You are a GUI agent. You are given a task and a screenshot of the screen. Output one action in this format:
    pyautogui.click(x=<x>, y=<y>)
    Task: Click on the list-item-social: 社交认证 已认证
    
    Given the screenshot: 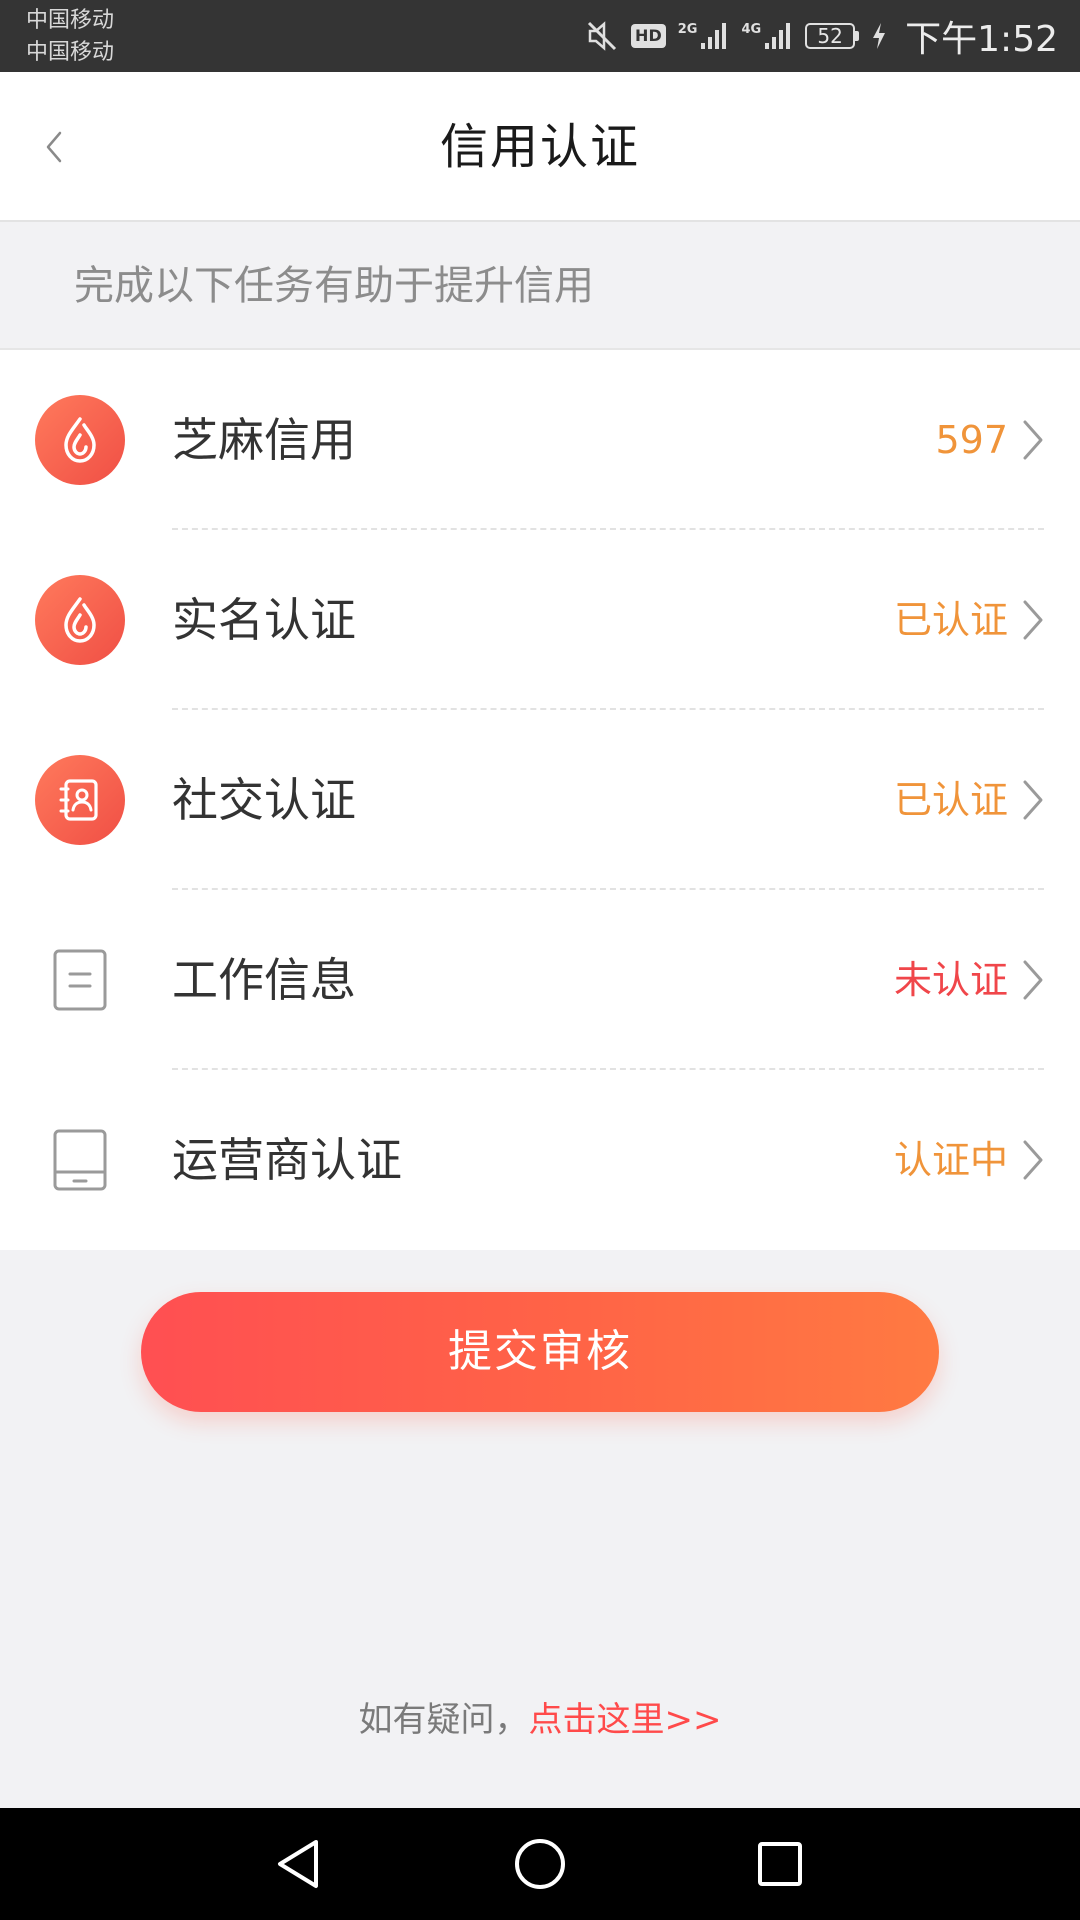 What is the action you would take?
    pyautogui.click(x=540, y=800)
    